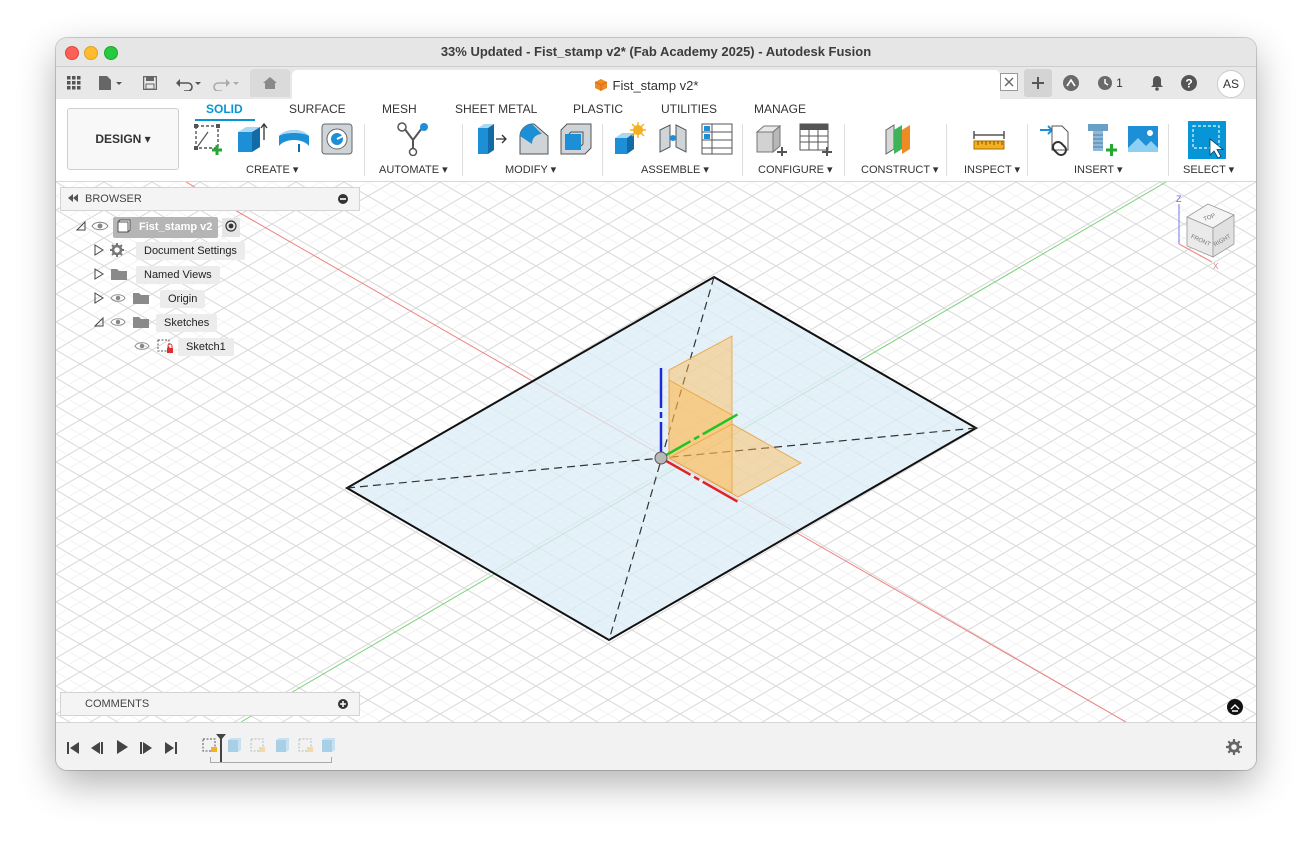 Image resolution: width=1312 pixels, height=845 pixels. I want to click on tab-mesh: MESH, so click(399, 109).